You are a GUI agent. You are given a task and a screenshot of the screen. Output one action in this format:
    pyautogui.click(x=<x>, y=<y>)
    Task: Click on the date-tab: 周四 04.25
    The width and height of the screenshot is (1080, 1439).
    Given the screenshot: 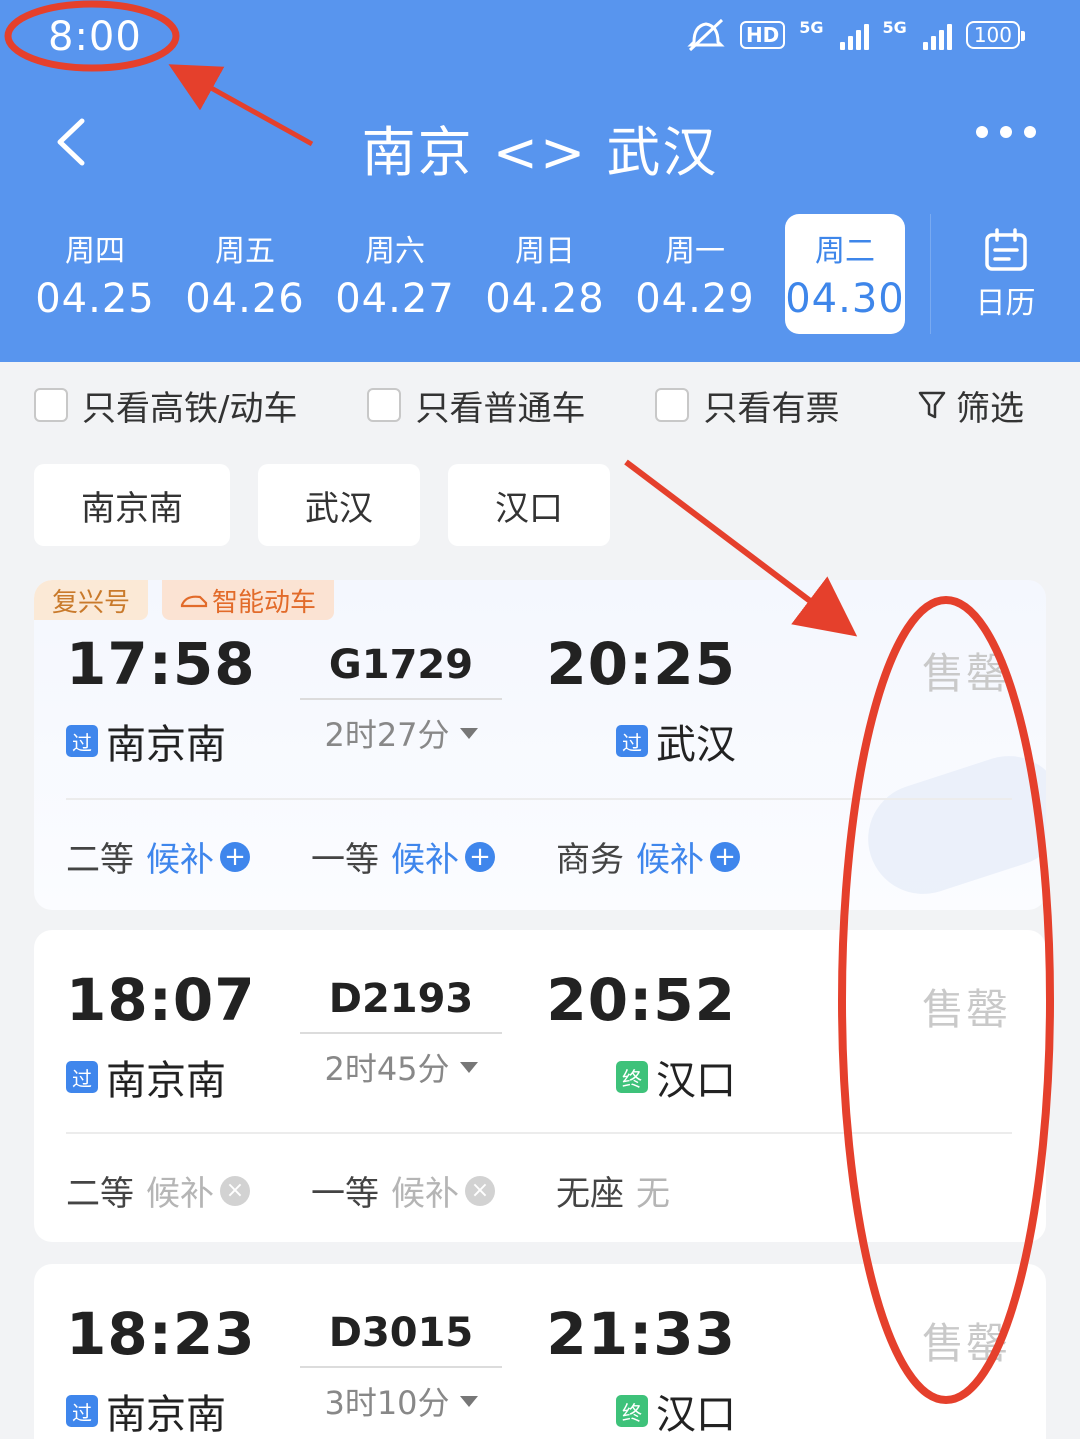 What is the action you would take?
    pyautogui.click(x=95, y=274)
    